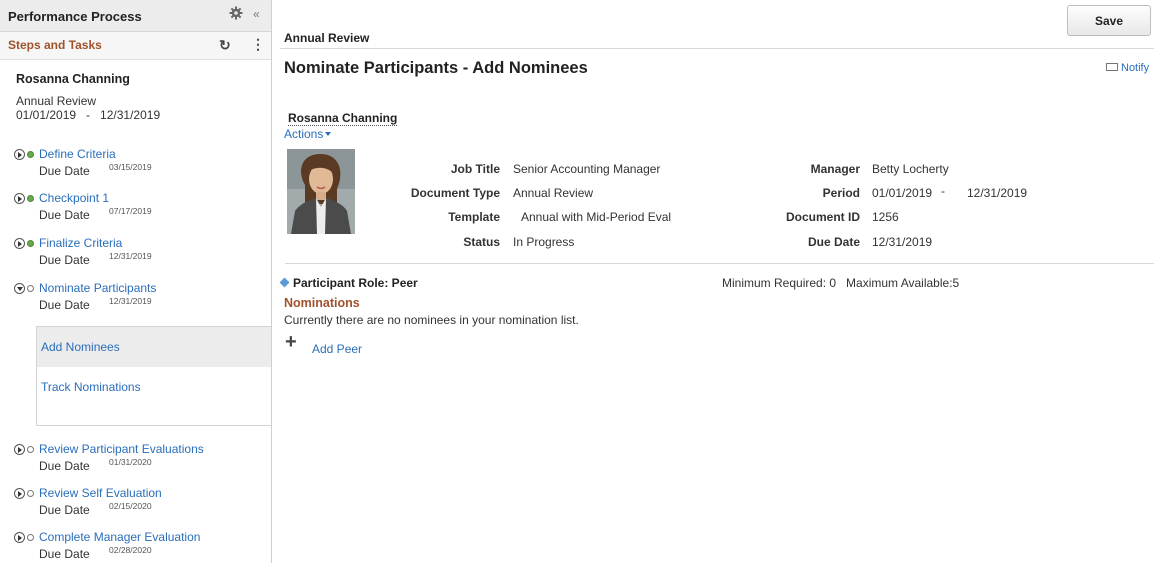 The image size is (1154, 563). What do you see at coordinates (130, 167) in the screenshot?
I see `step-due-date: 03/15/2019` at bounding box center [130, 167].